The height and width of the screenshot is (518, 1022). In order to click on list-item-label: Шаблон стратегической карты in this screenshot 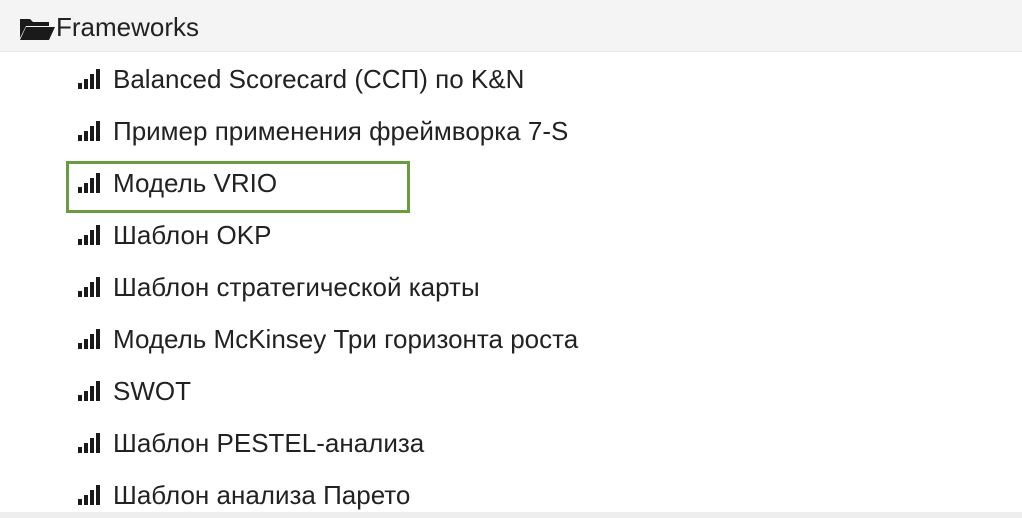, I will do `click(296, 287)`.